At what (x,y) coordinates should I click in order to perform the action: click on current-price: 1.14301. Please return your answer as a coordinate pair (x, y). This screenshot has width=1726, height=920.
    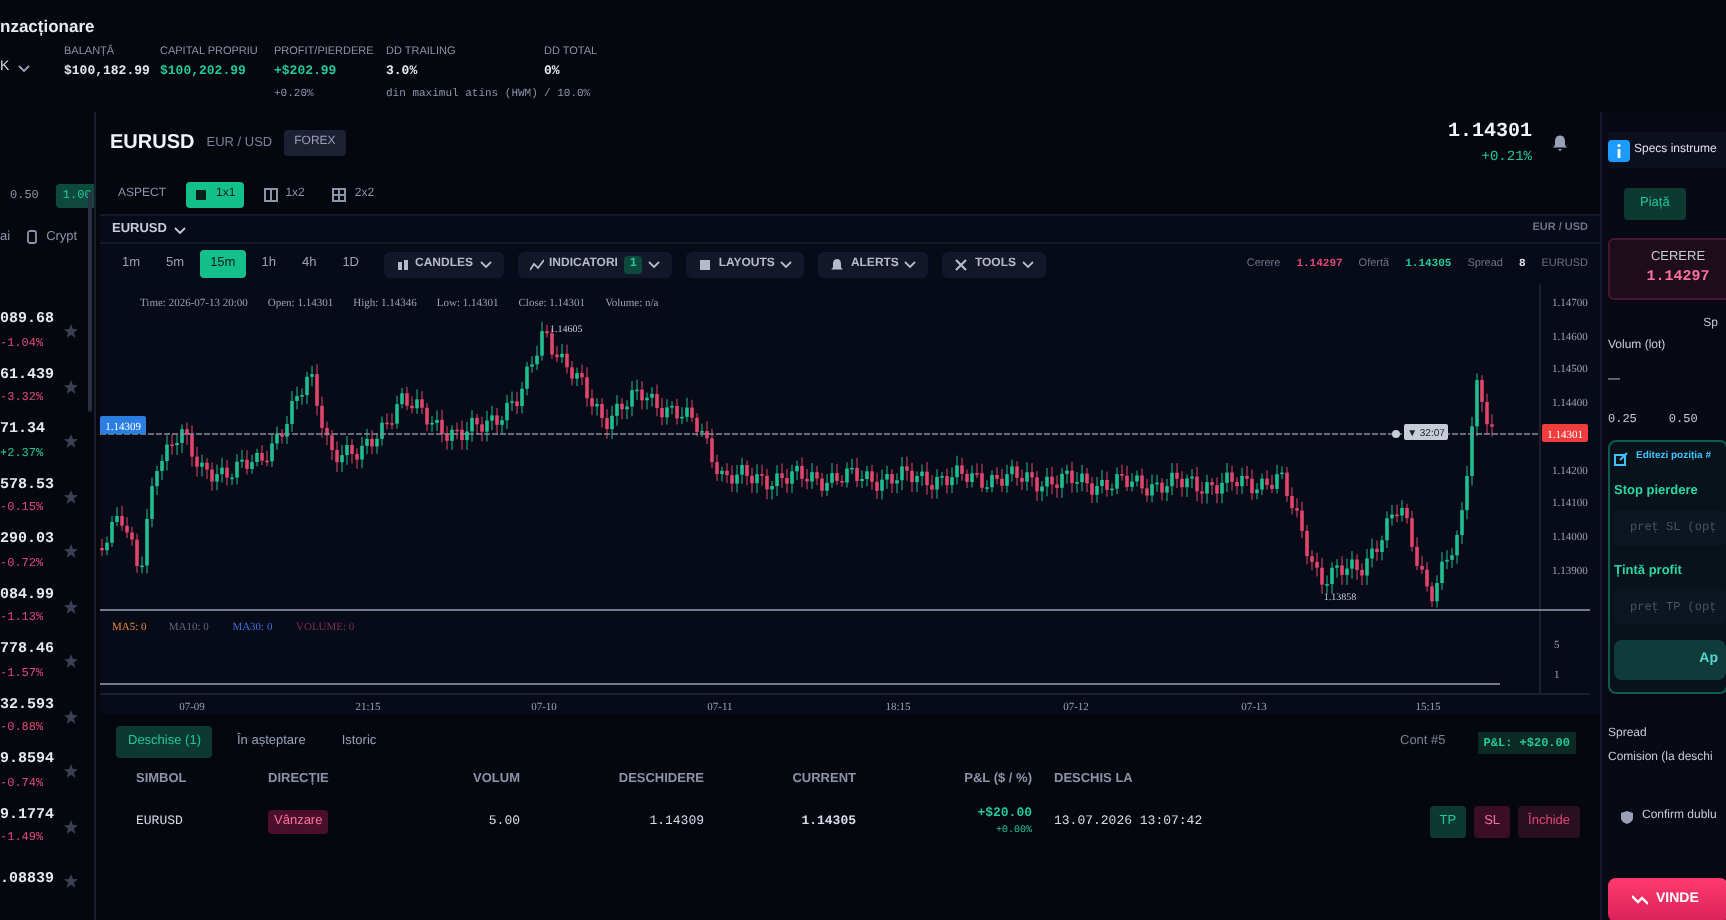
    Looking at the image, I should click on (1489, 133).